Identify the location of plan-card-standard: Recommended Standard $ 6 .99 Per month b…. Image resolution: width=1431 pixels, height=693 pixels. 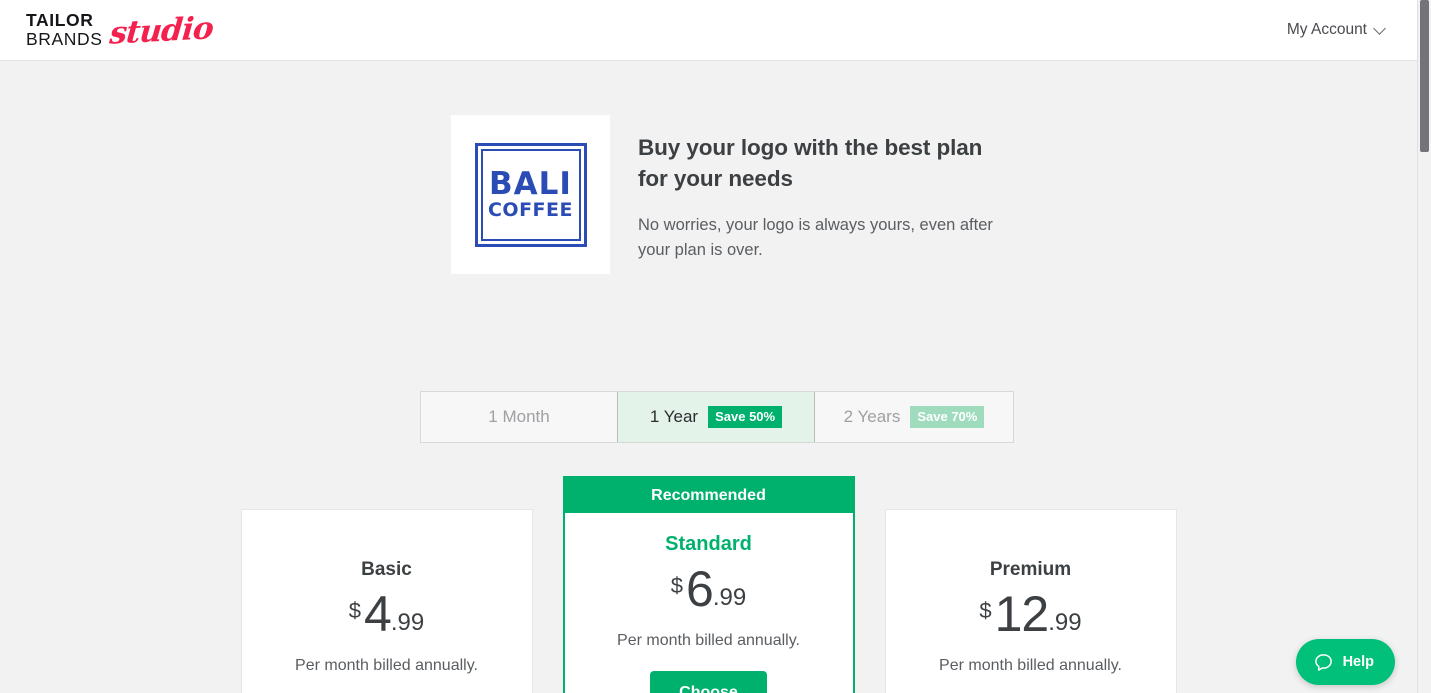
(708, 584).